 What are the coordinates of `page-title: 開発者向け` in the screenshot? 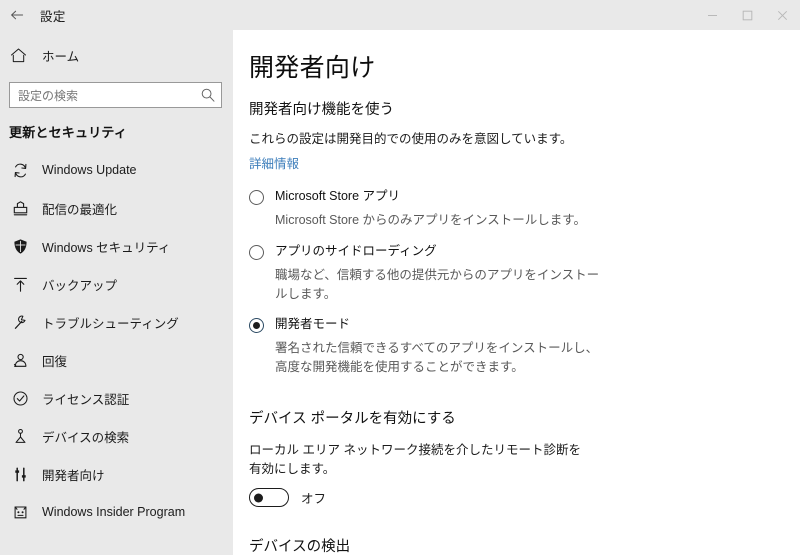 It's located at (312, 68).